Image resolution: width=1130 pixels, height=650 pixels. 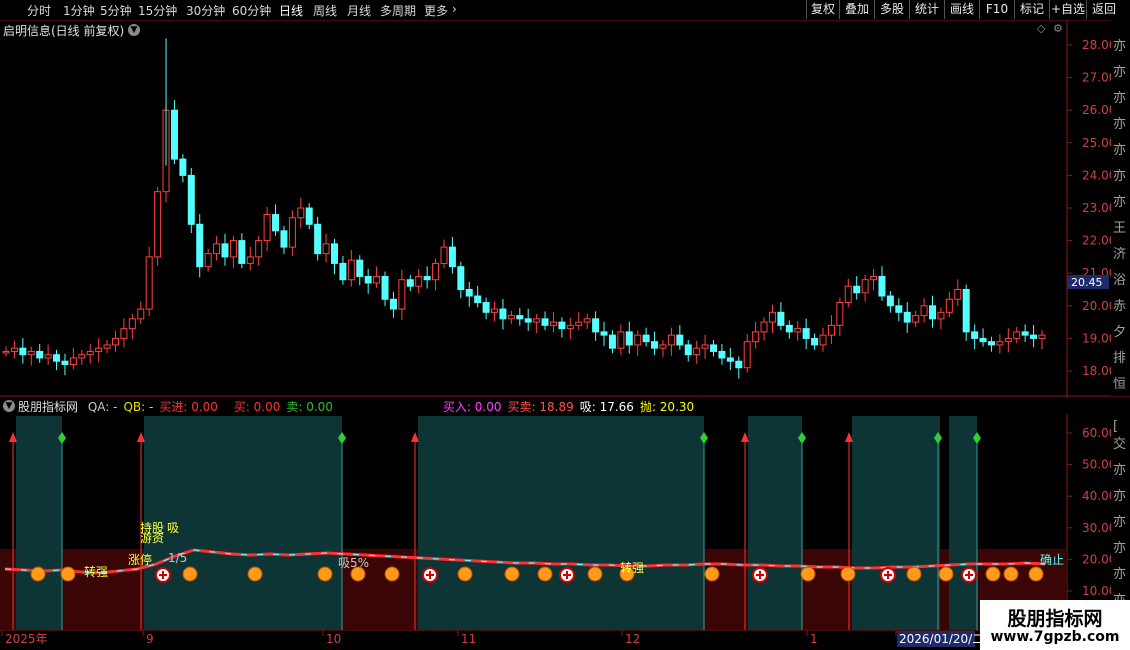 What do you see at coordinates (325, 10) in the screenshot?
I see `tab-weekly: 周线` at bounding box center [325, 10].